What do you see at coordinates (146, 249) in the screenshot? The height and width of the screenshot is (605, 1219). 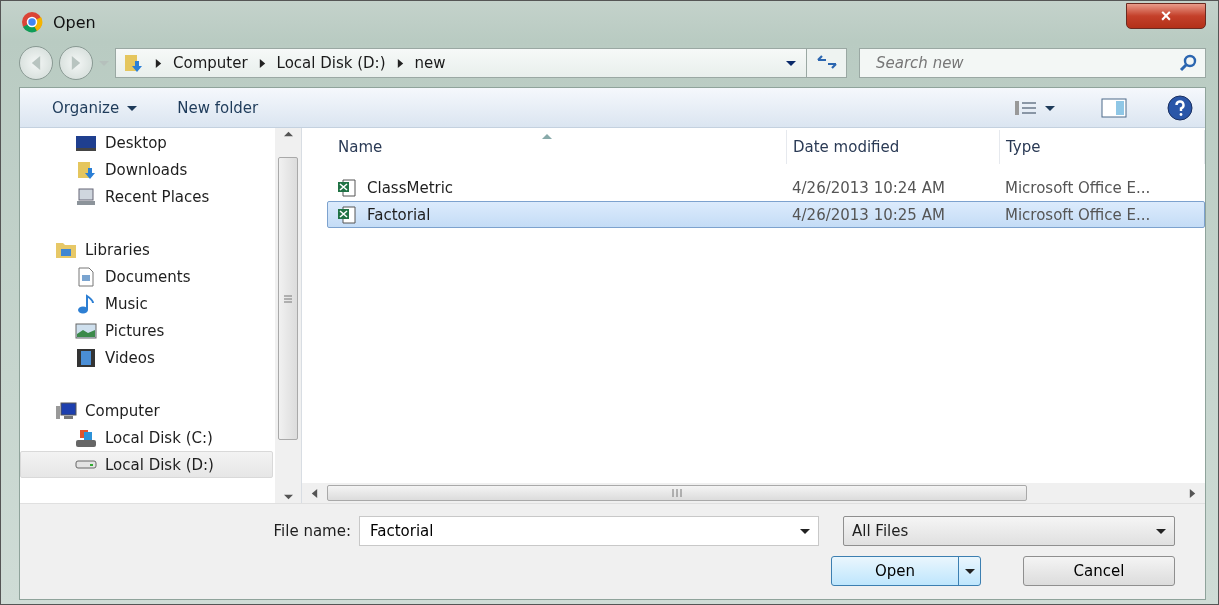 I see `nav-item: Libraries` at bounding box center [146, 249].